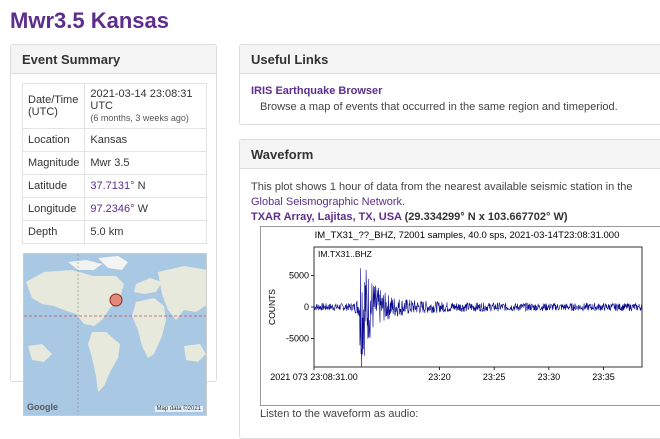 The image size is (660, 439). Describe the element at coordinates (141, 209) in the screenshot. I see `longitude-hemisphere: W` at that location.